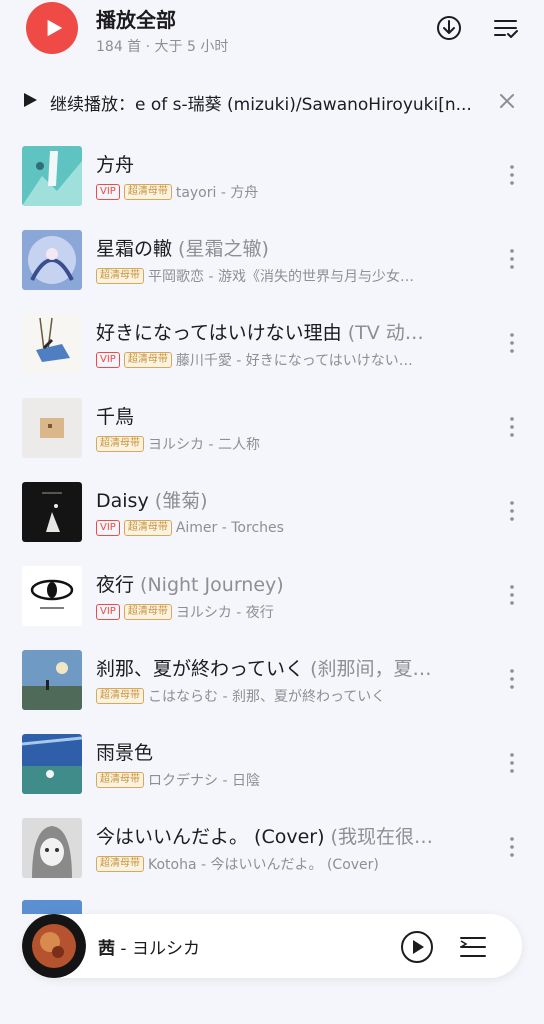  What do you see at coordinates (115, 165) in the screenshot?
I see `song-title: 方舟` at bounding box center [115, 165].